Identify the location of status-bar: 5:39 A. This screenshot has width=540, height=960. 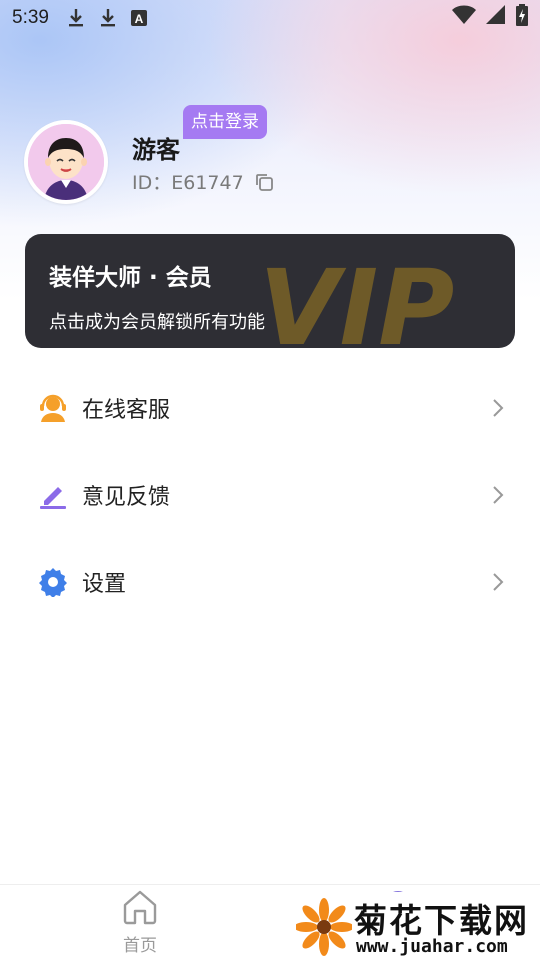
(270, 18).